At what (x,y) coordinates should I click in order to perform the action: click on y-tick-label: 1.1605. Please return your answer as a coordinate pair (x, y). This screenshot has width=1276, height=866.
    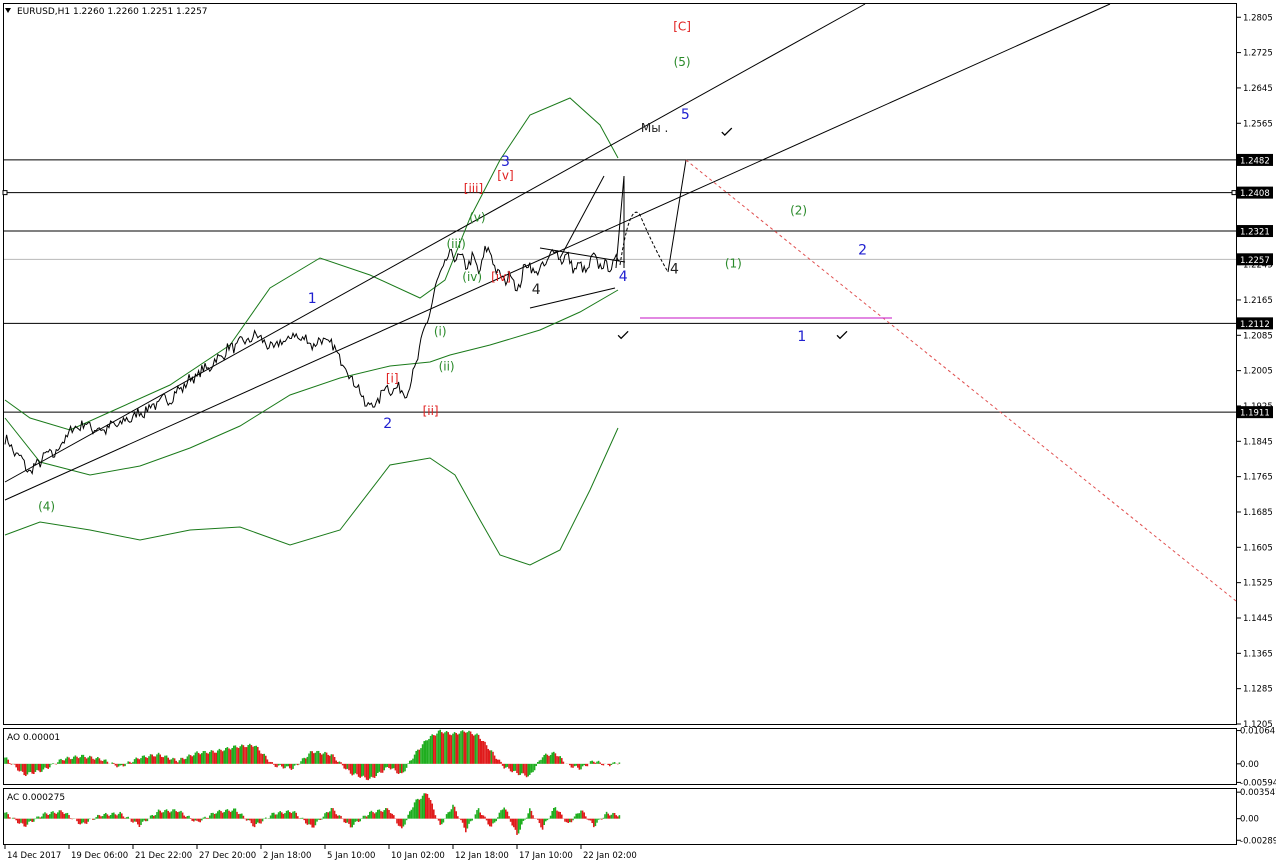
    Looking at the image, I should click on (1258, 548).